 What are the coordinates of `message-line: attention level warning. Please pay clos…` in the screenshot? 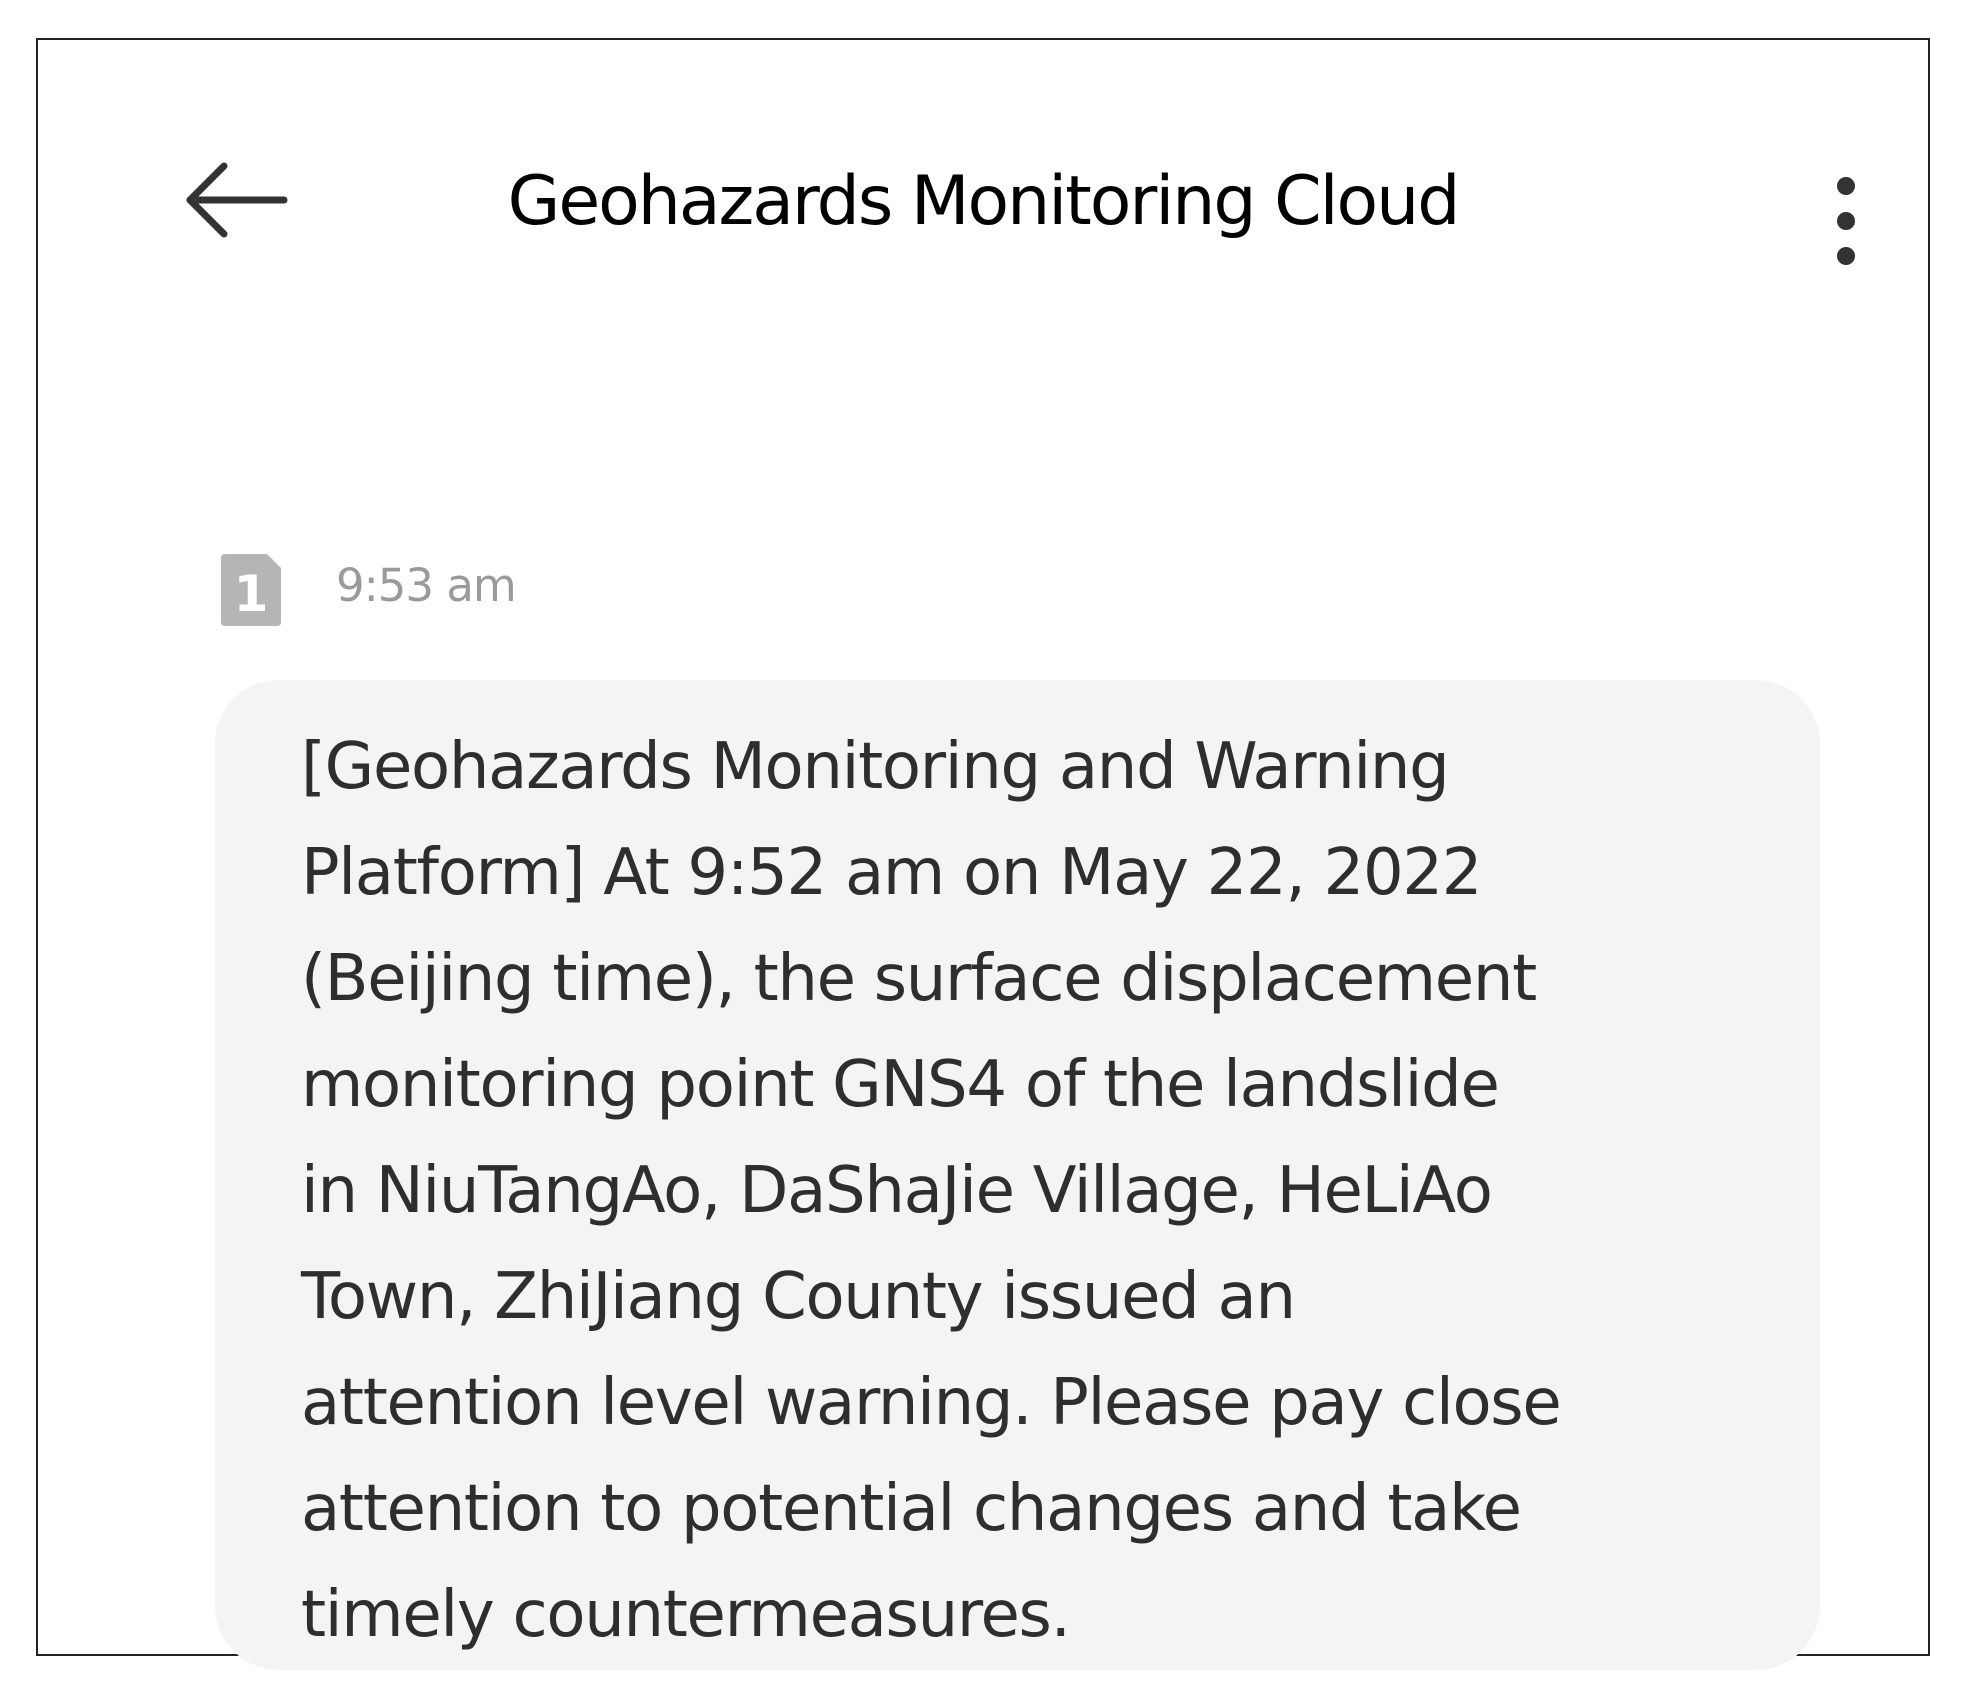 It's located at (931, 1403).